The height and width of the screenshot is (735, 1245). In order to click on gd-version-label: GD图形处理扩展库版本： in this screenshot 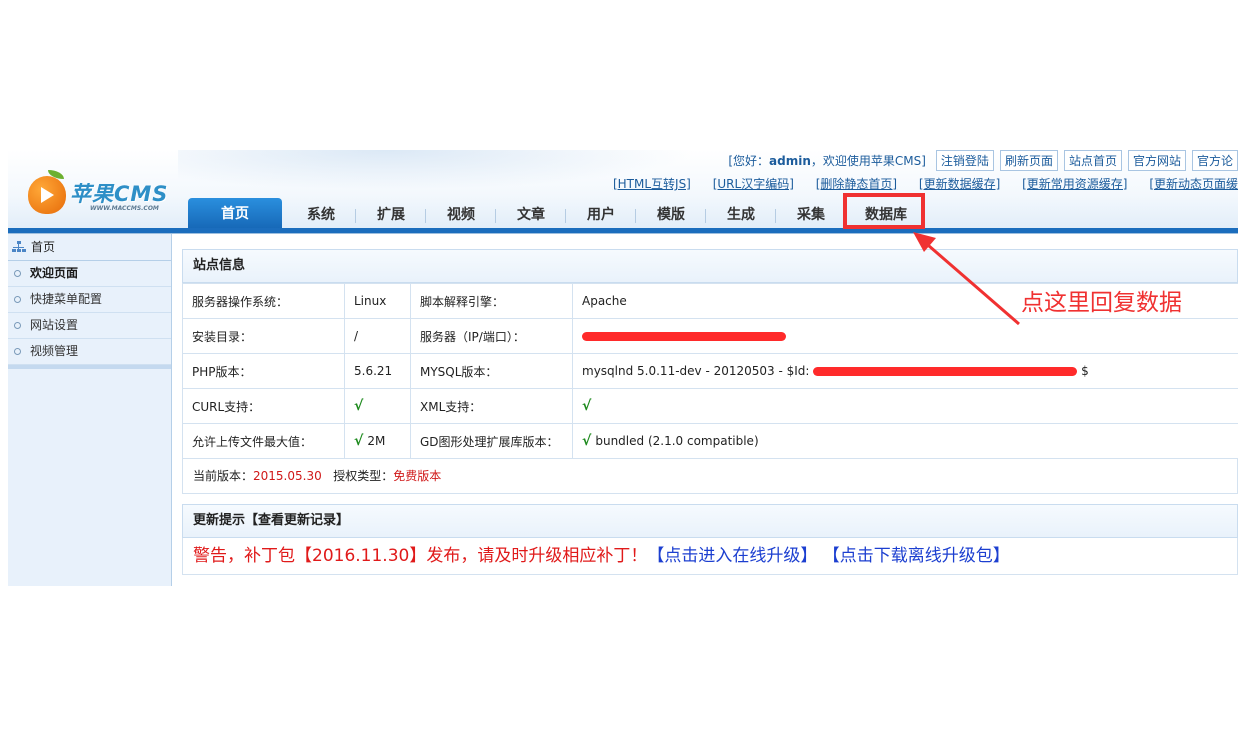, I will do `click(491, 441)`.